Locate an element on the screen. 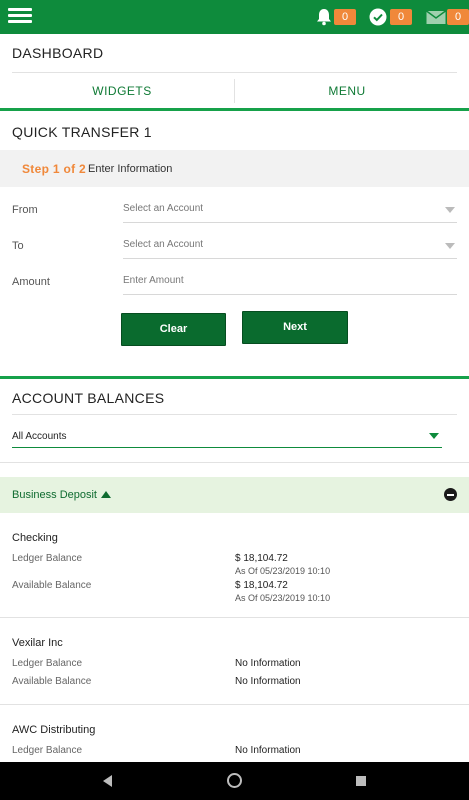  clear-button: Clear is located at coordinates (173, 329).